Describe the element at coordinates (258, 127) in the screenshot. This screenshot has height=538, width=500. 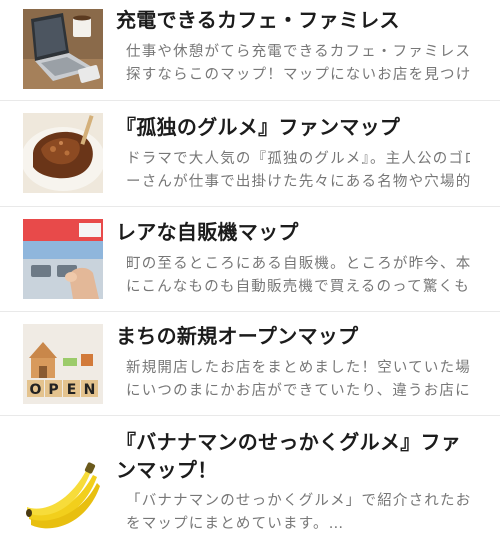
I see `item-title: 『孤独のグルメ』ファンマップ` at that location.